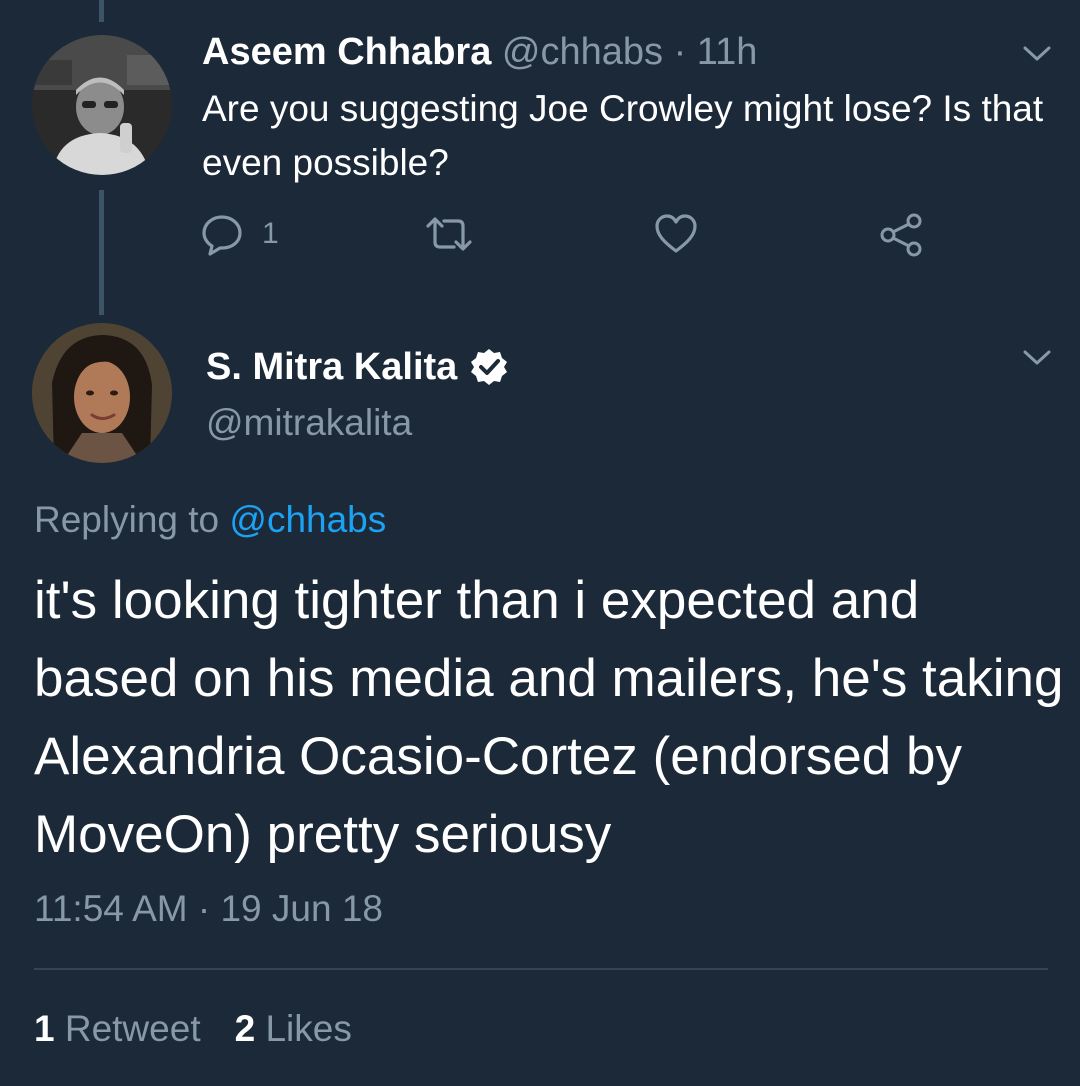 This screenshot has width=1080, height=1086. I want to click on reply-button: 1, so click(239, 234).